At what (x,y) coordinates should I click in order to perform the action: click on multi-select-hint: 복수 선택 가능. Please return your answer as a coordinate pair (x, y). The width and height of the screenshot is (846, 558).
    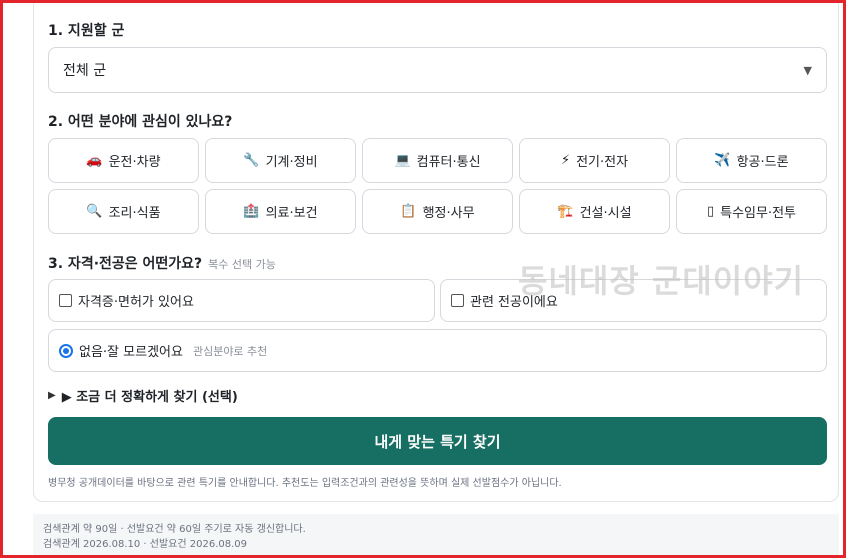
    Looking at the image, I should click on (242, 264).